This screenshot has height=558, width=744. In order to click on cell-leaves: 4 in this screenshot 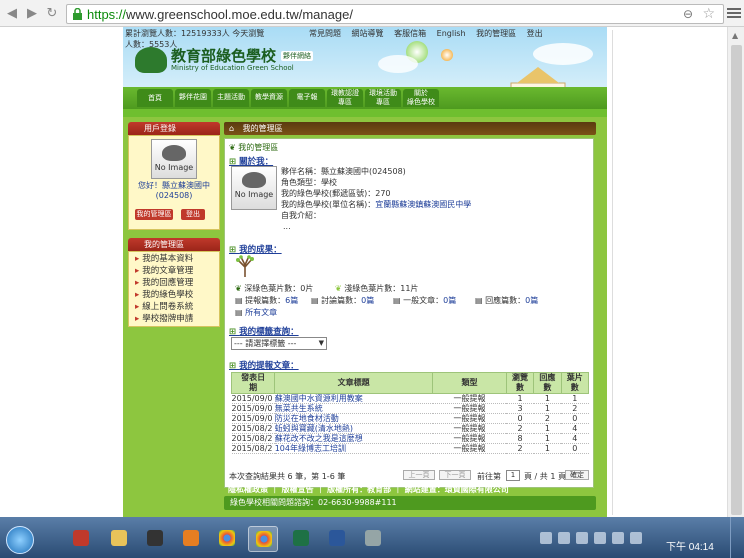, I will do `click(575, 428)`.